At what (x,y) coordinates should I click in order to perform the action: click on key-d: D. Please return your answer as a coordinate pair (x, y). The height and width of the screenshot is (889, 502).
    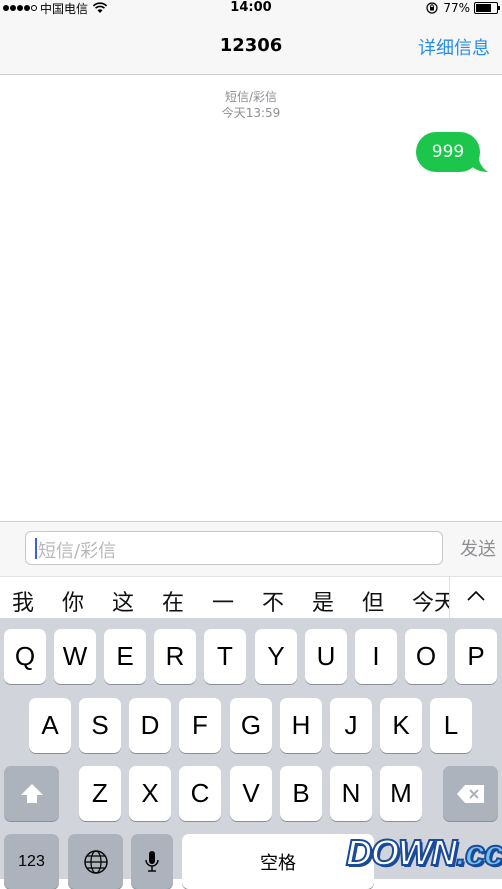
    Looking at the image, I should click on (150, 725).